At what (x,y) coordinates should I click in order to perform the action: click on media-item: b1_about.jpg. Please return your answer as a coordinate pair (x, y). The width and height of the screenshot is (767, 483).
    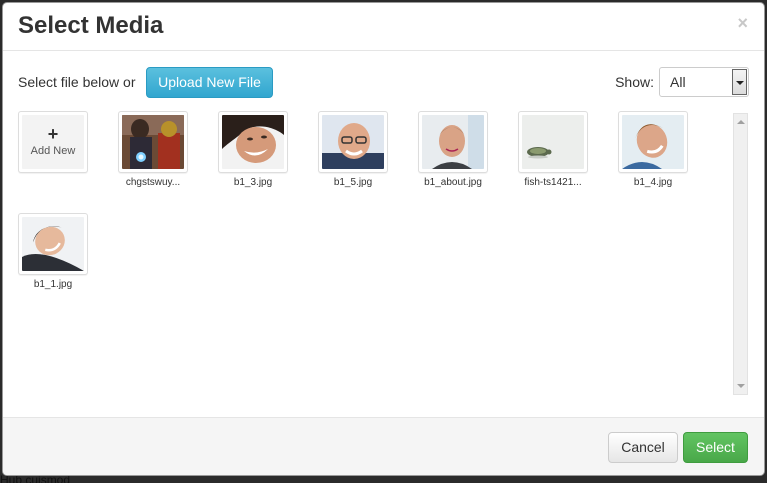
    Looking at the image, I should click on (454, 149).